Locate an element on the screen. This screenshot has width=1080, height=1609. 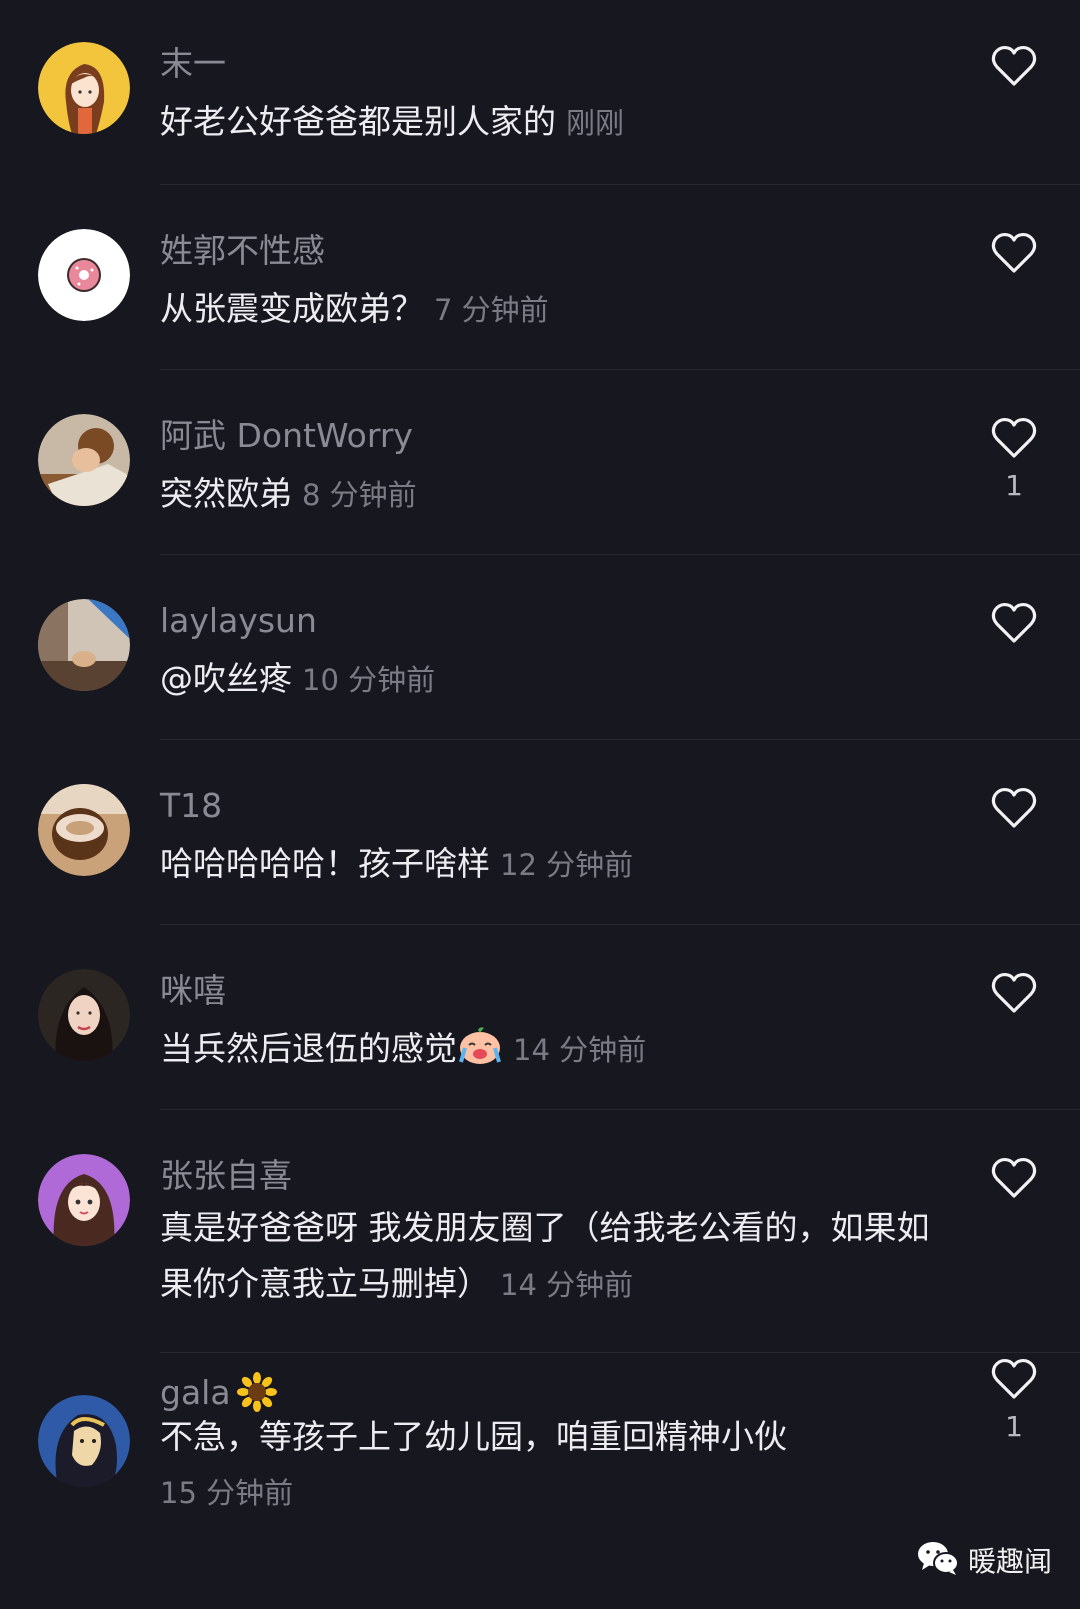
crying-face-emoji is located at coordinates (480, 1053).